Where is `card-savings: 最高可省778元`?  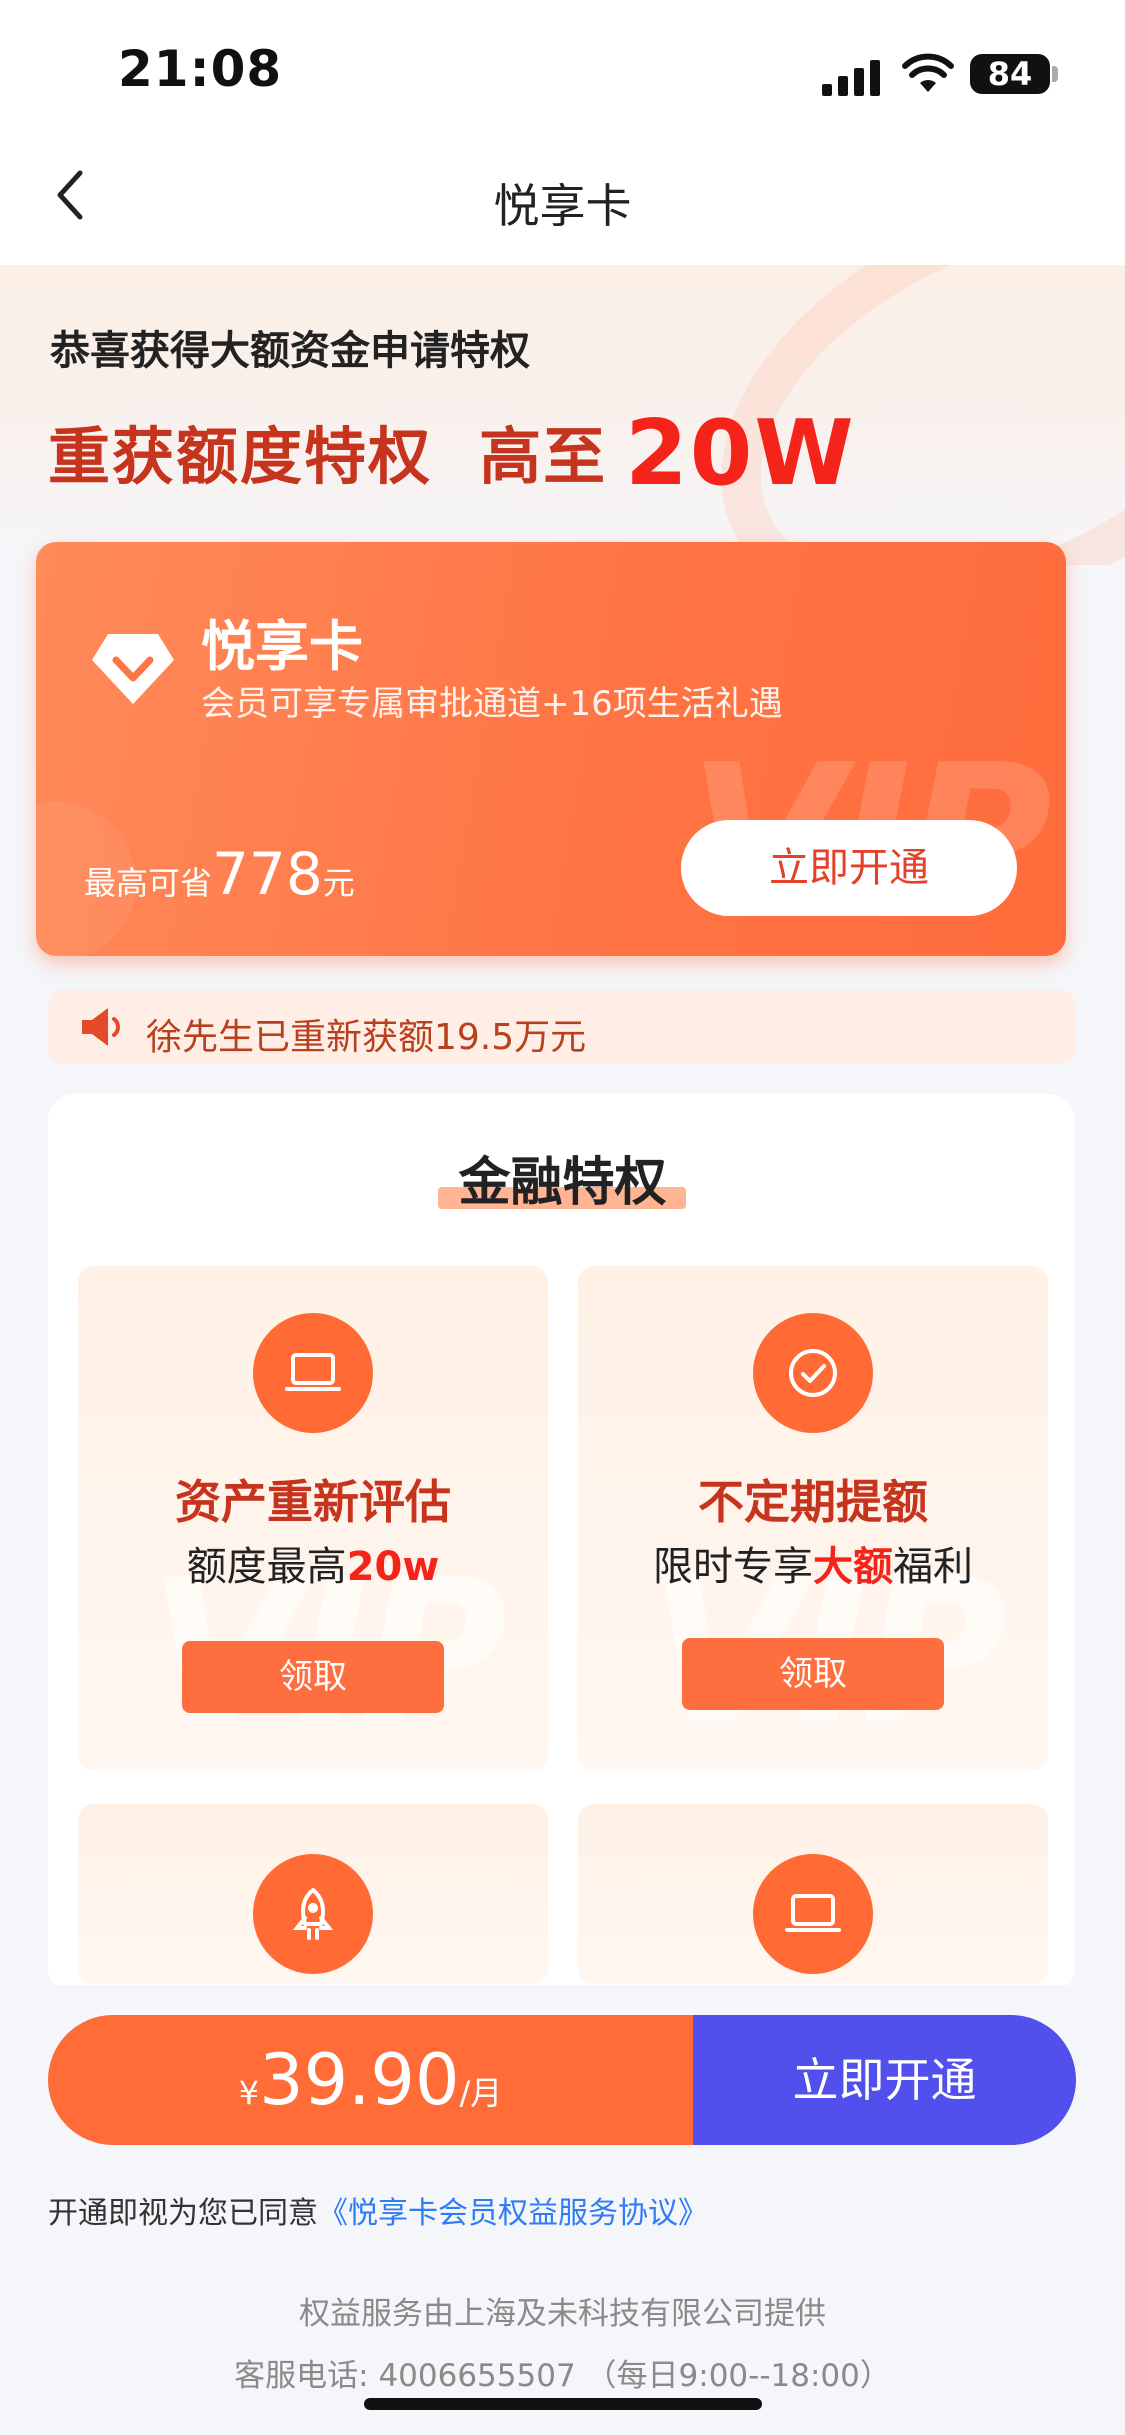
card-savings: 最高可省778元 is located at coordinates (219, 874).